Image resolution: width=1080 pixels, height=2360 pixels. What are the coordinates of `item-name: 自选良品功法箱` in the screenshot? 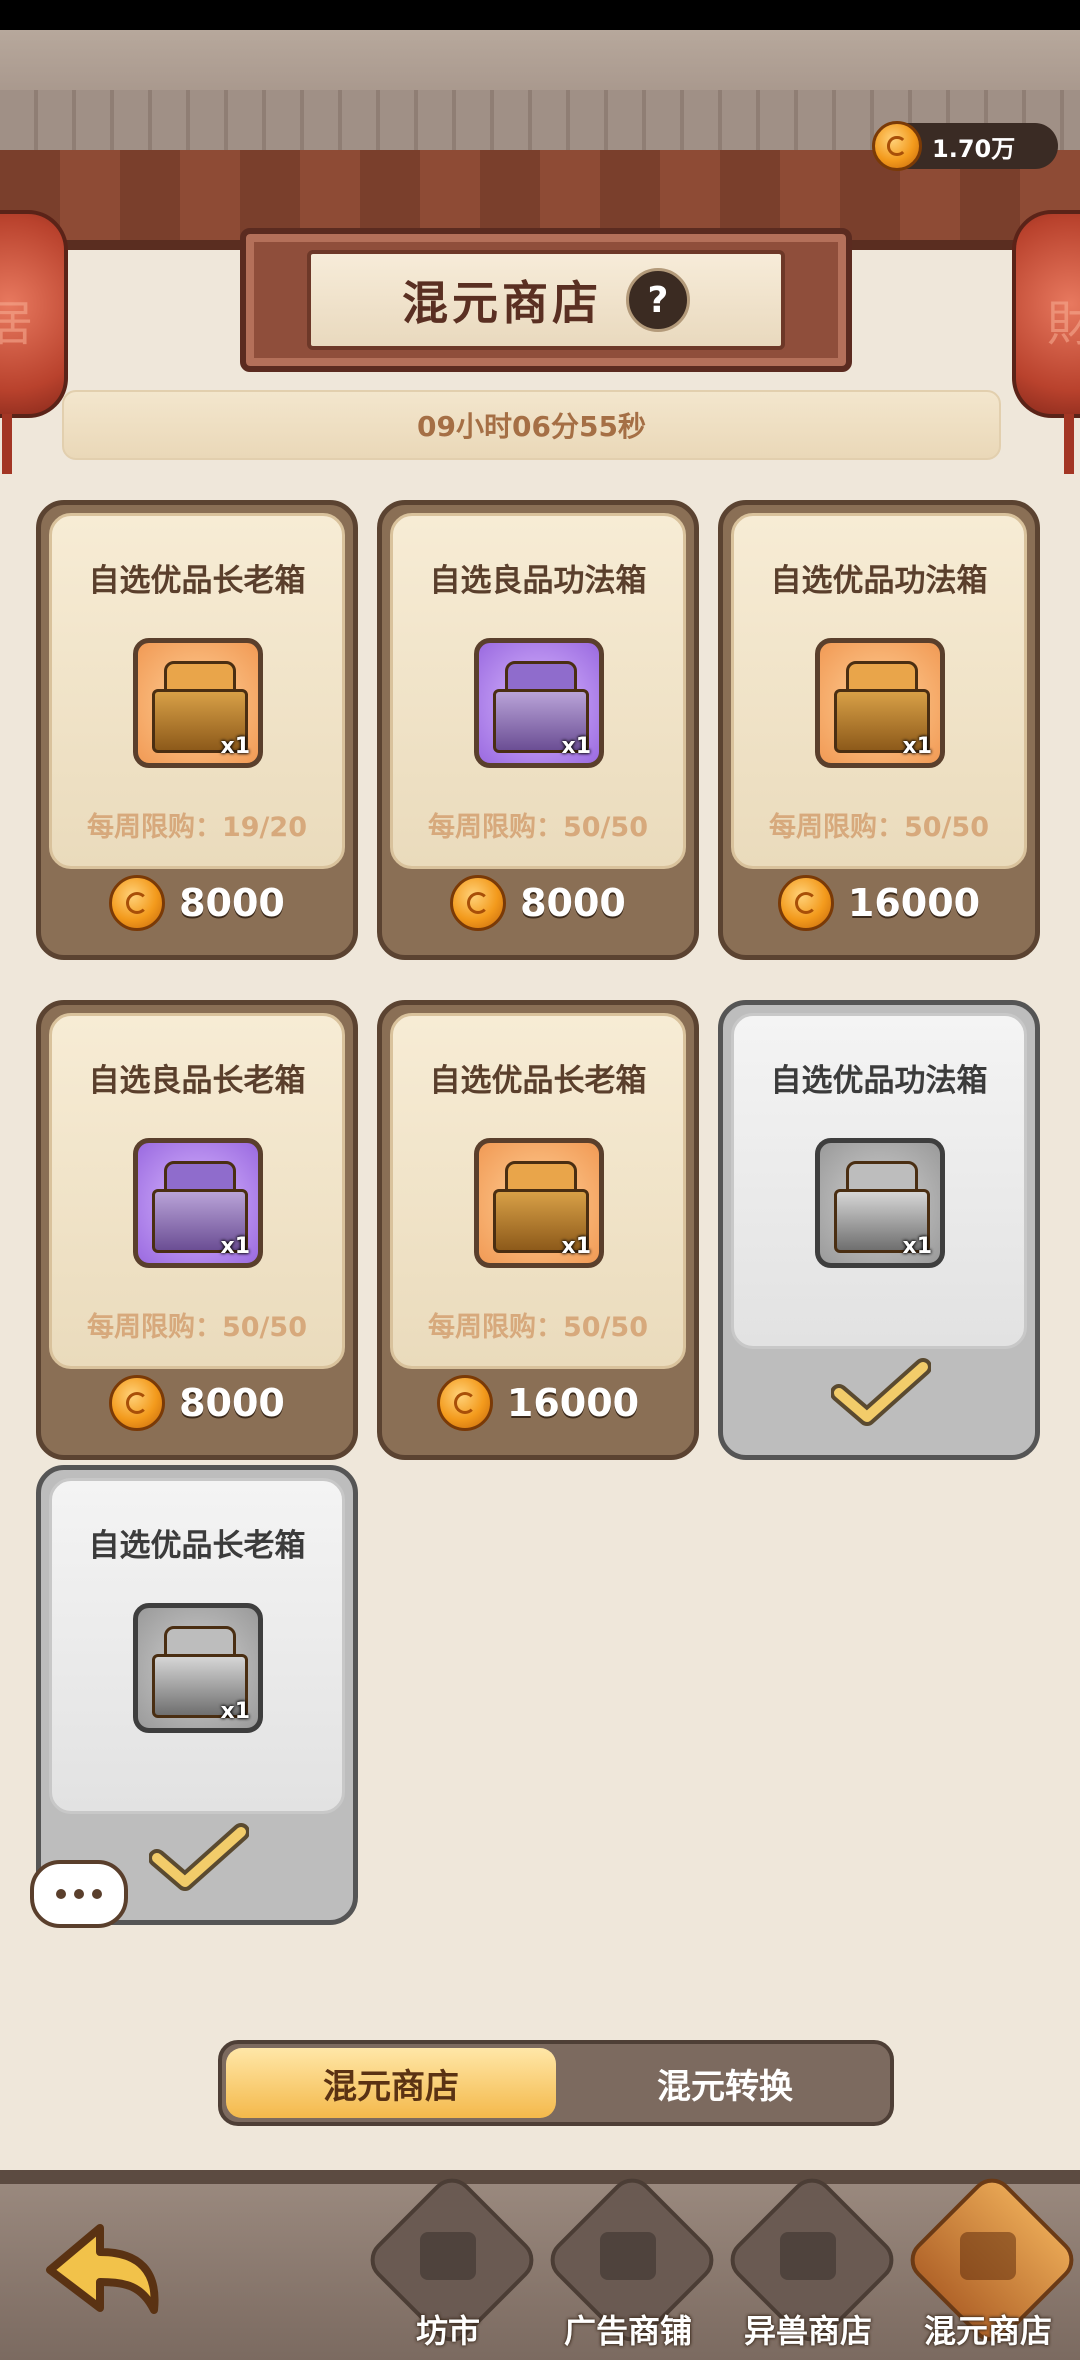 It's located at (538, 581).